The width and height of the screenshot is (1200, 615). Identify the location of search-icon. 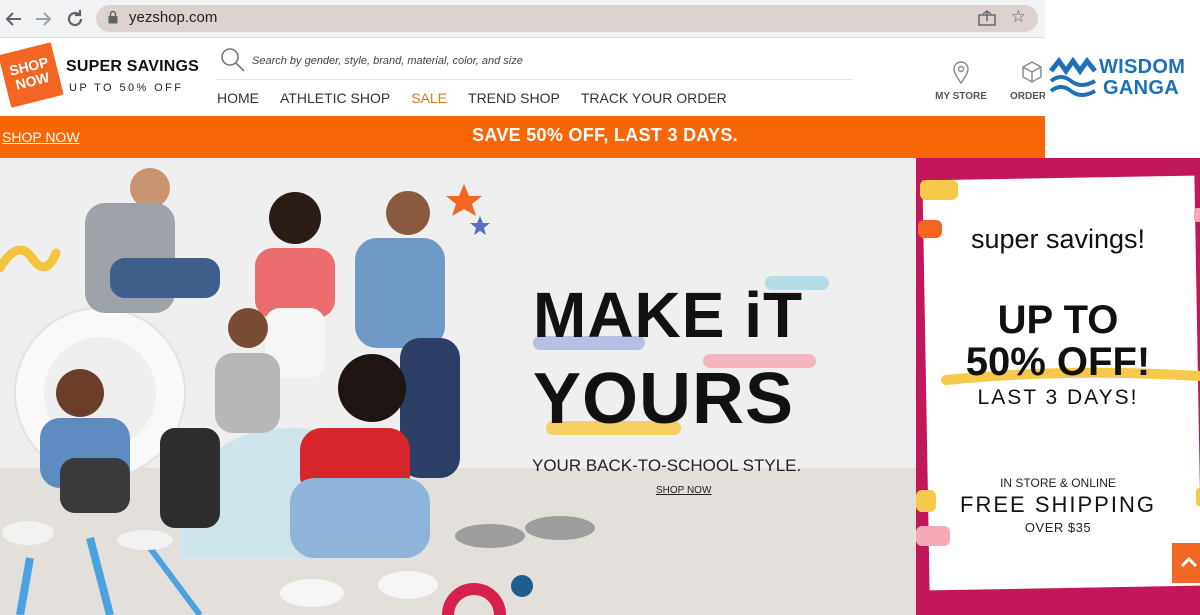
(233, 60).